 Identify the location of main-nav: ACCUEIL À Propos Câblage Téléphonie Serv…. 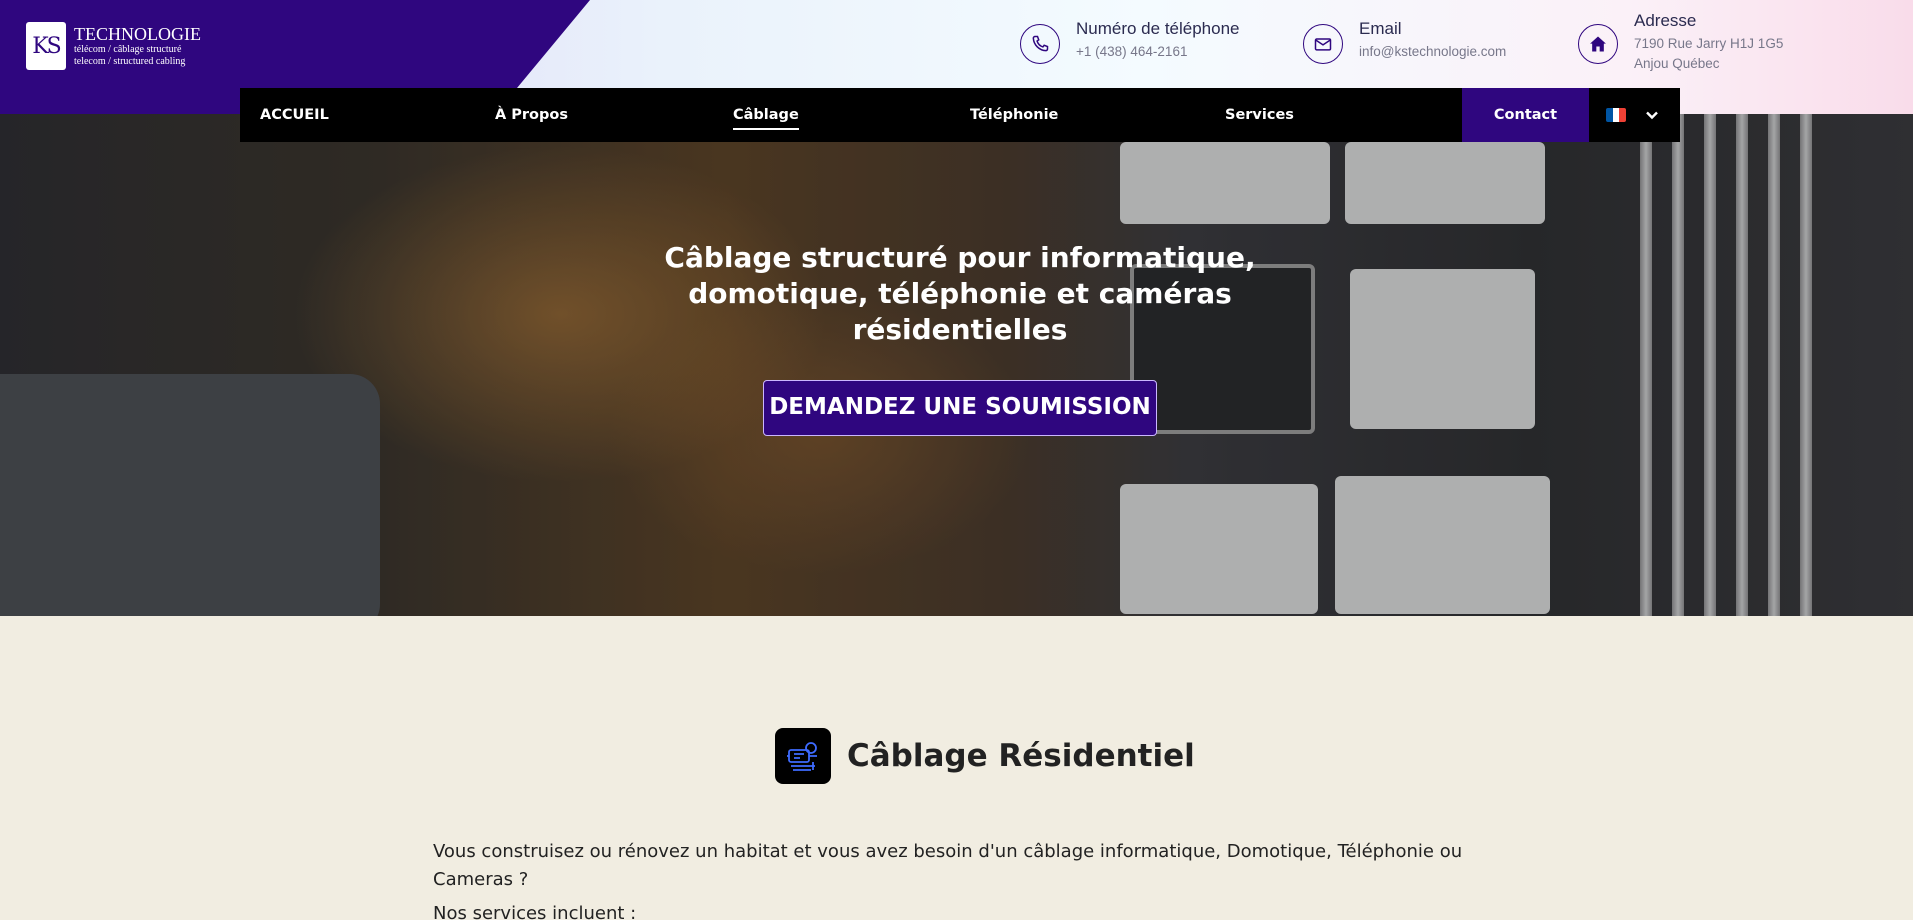
(960, 115).